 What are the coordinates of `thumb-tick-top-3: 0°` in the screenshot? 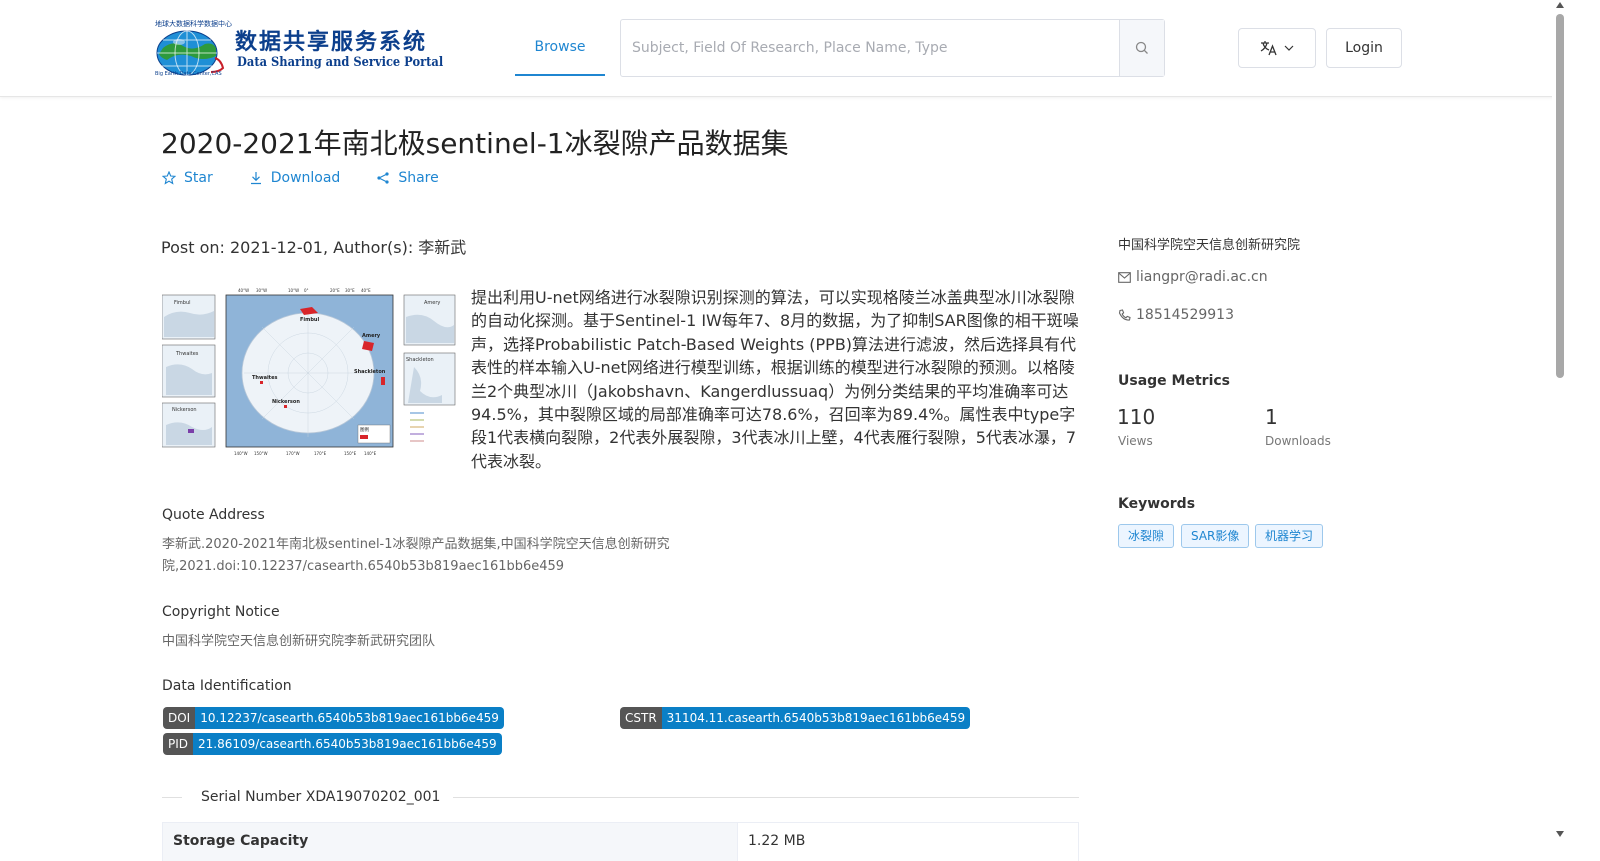 It's located at (306, 290).